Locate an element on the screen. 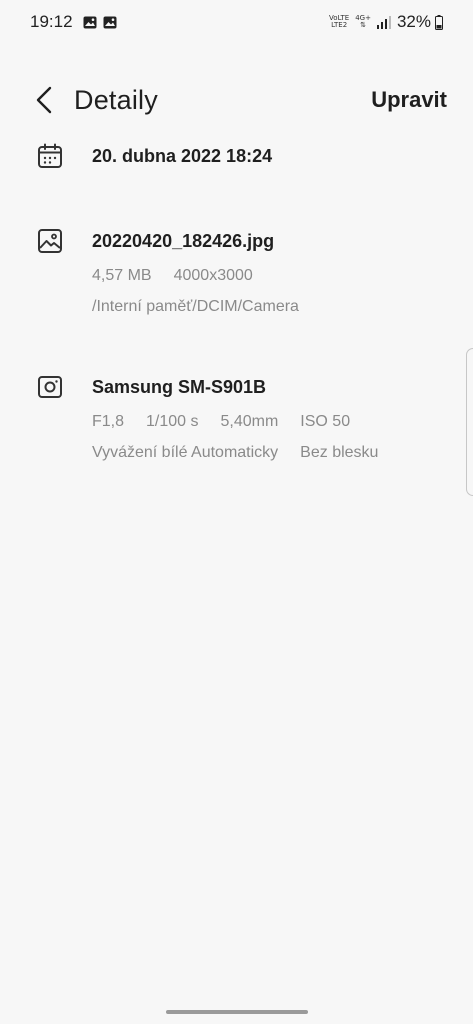 Image resolution: width=473 pixels, height=1024 pixels. aperture: F1,8 is located at coordinates (108, 421).